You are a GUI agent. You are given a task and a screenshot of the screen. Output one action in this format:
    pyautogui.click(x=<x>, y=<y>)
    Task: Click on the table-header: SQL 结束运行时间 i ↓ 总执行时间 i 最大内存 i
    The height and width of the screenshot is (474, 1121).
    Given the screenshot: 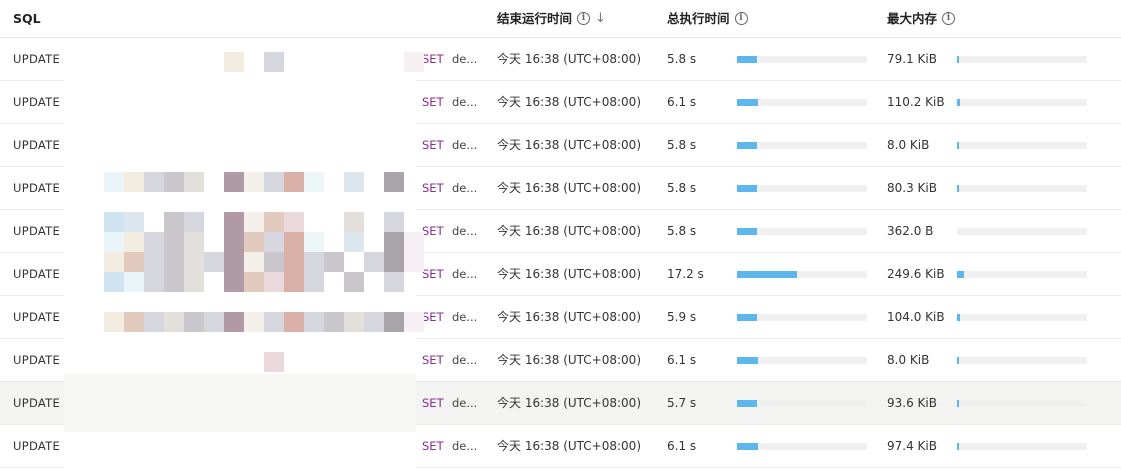 What is the action you would take?
    pyautogui.click(x=560, y=19)
    